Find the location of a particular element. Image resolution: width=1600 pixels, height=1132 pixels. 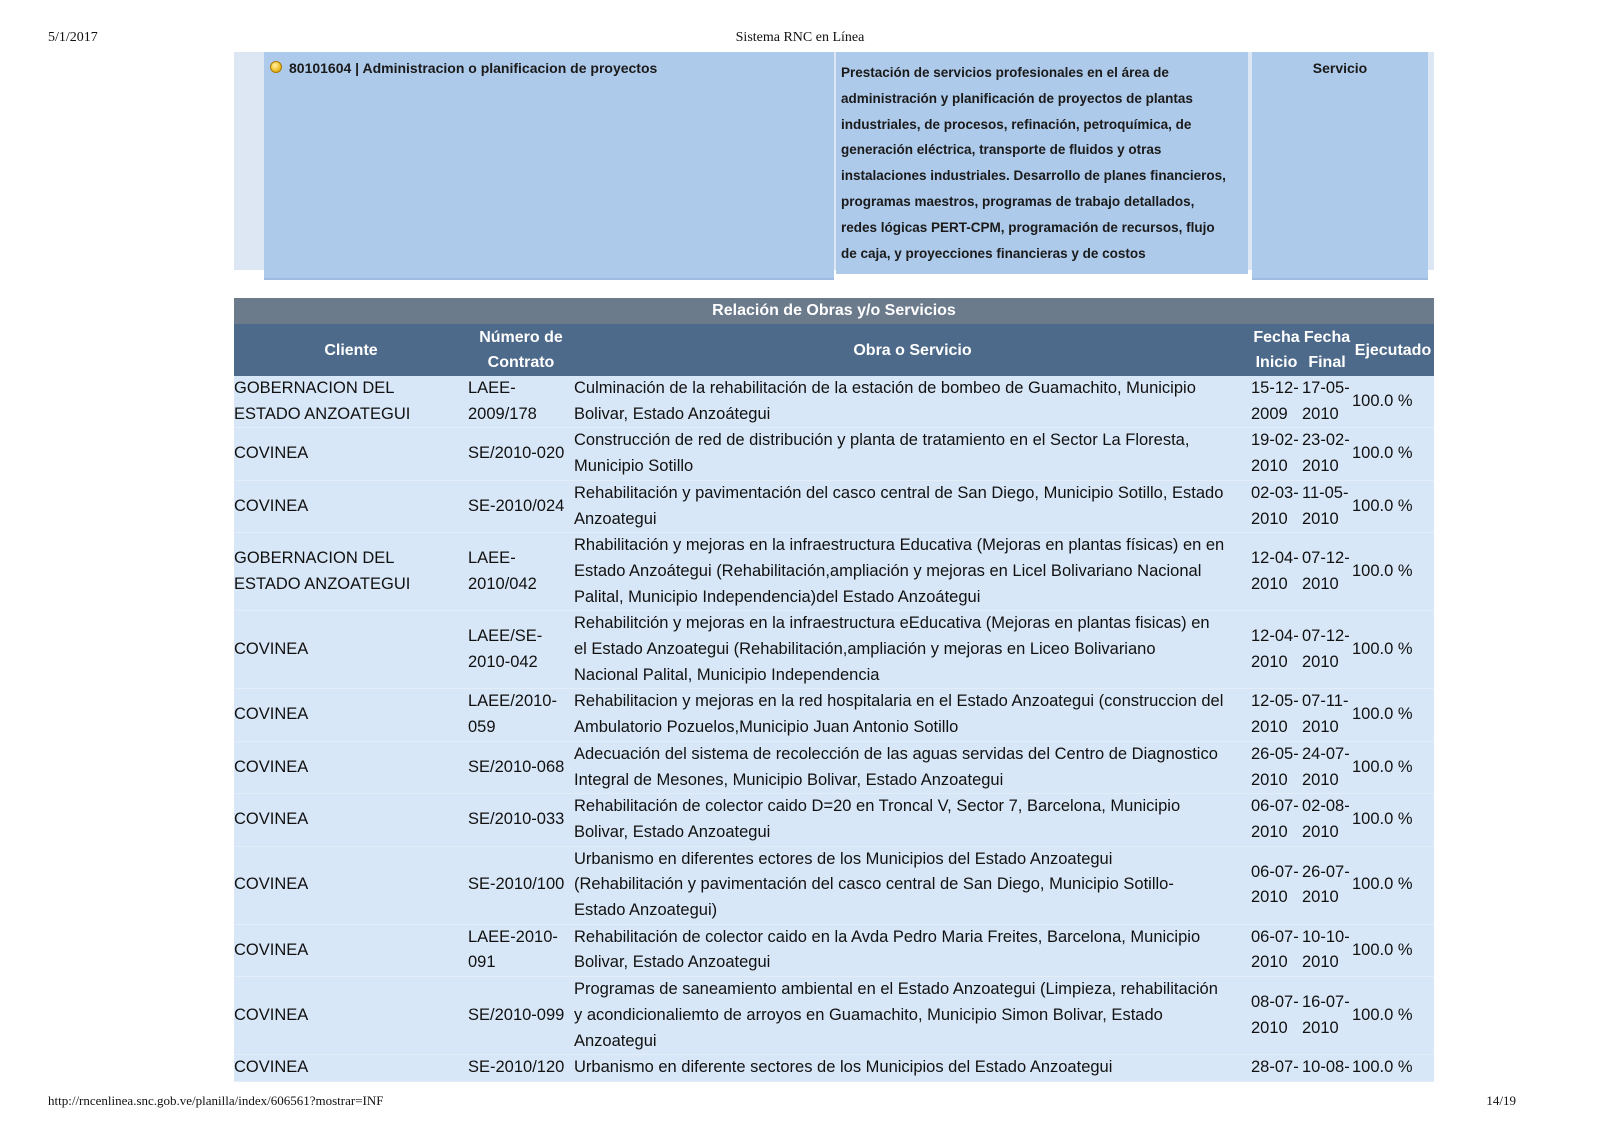

cell-fecha-final-line: 26-07- is located at coordinates (1326, 871).